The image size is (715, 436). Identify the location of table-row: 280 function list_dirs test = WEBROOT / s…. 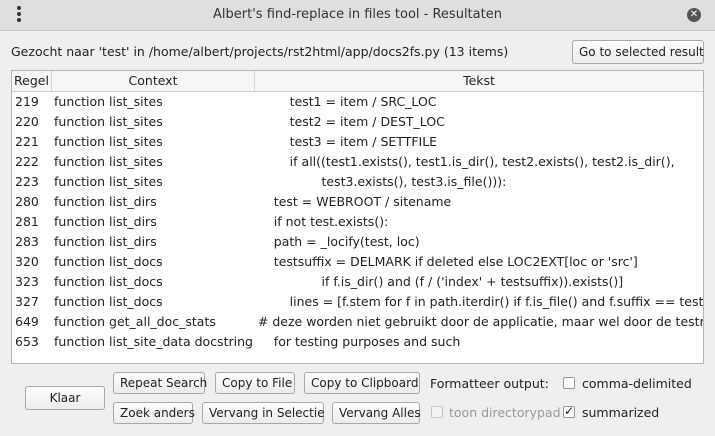
(357, 202).